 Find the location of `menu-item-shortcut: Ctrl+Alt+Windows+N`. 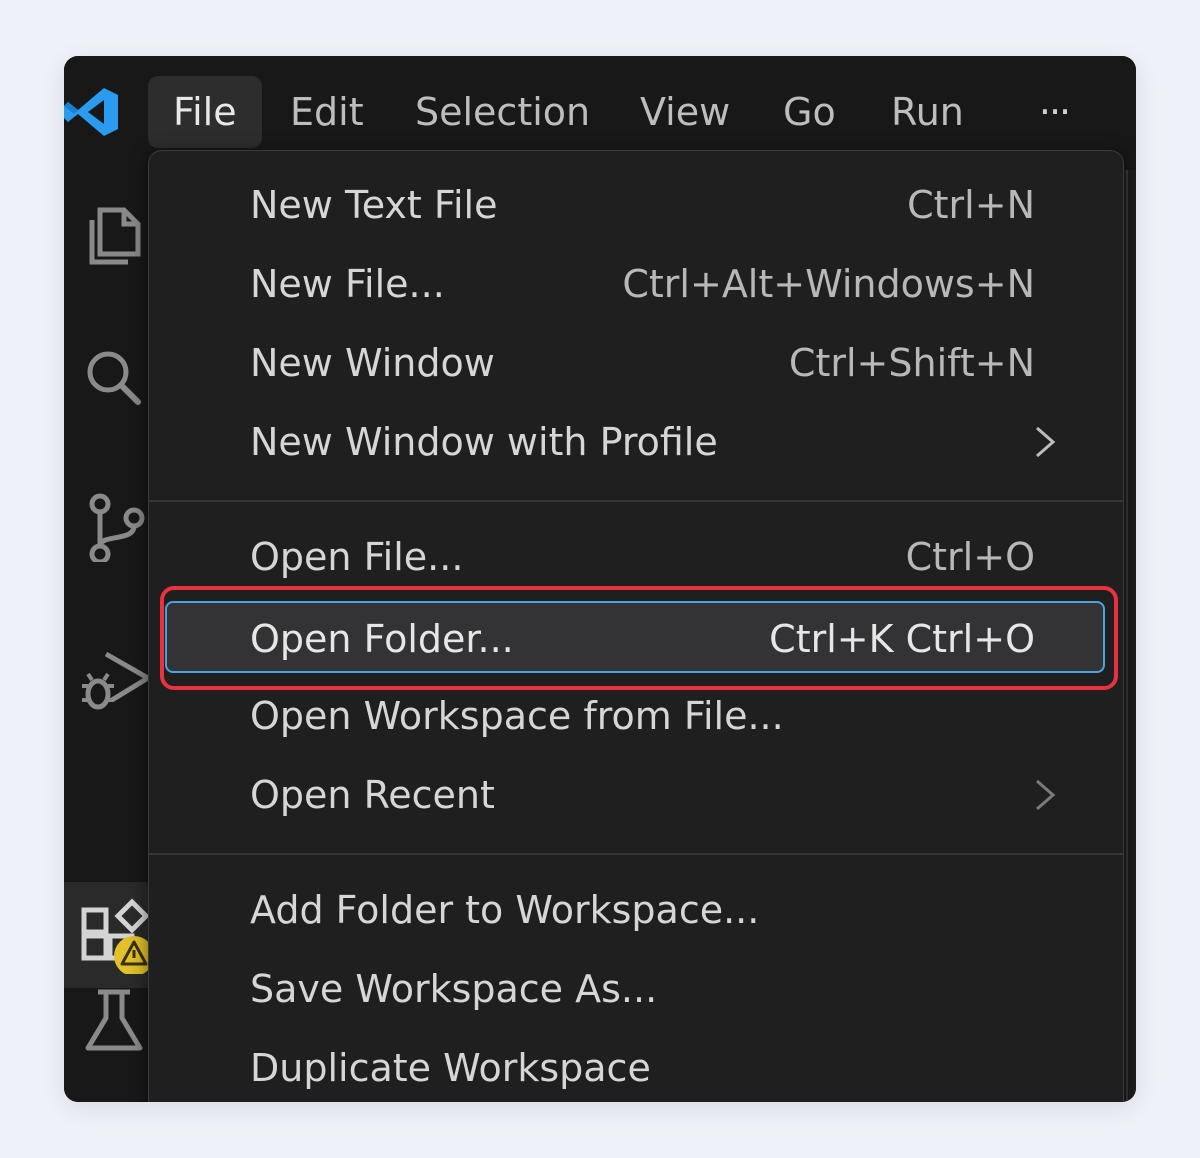

menu-item-shortcut: Ctrl+Alt+Windows+N is located at coordinates (828, 284).